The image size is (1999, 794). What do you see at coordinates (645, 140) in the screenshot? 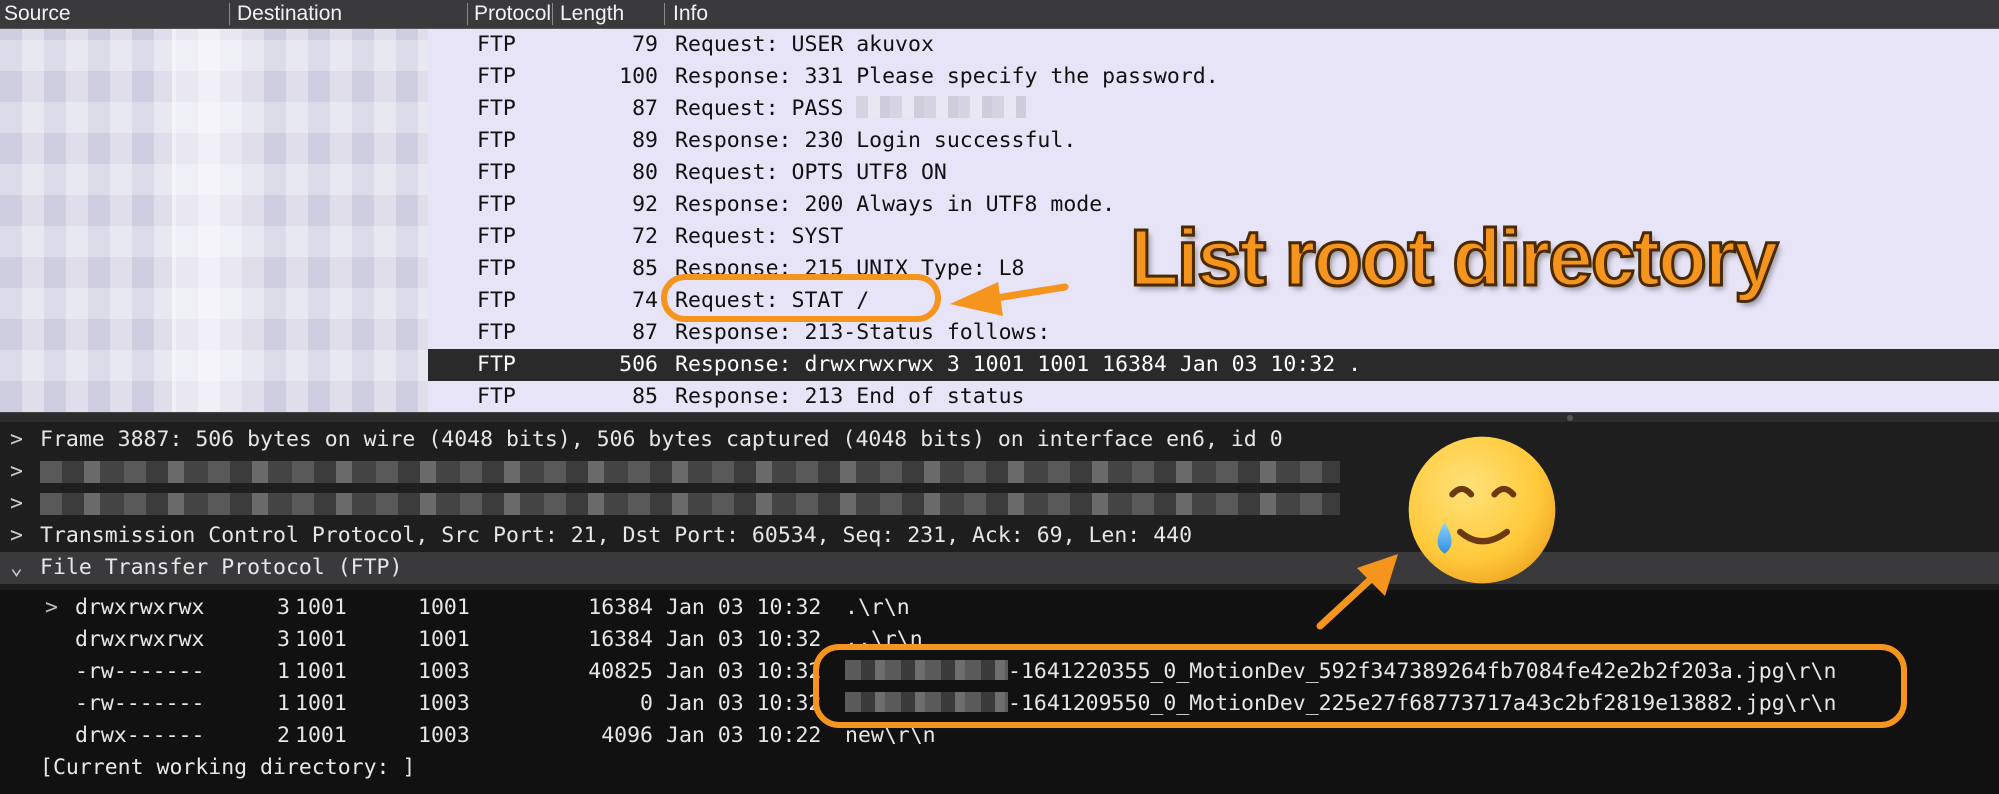
I see `packet-length: 89` at bounding box center [645, 140].